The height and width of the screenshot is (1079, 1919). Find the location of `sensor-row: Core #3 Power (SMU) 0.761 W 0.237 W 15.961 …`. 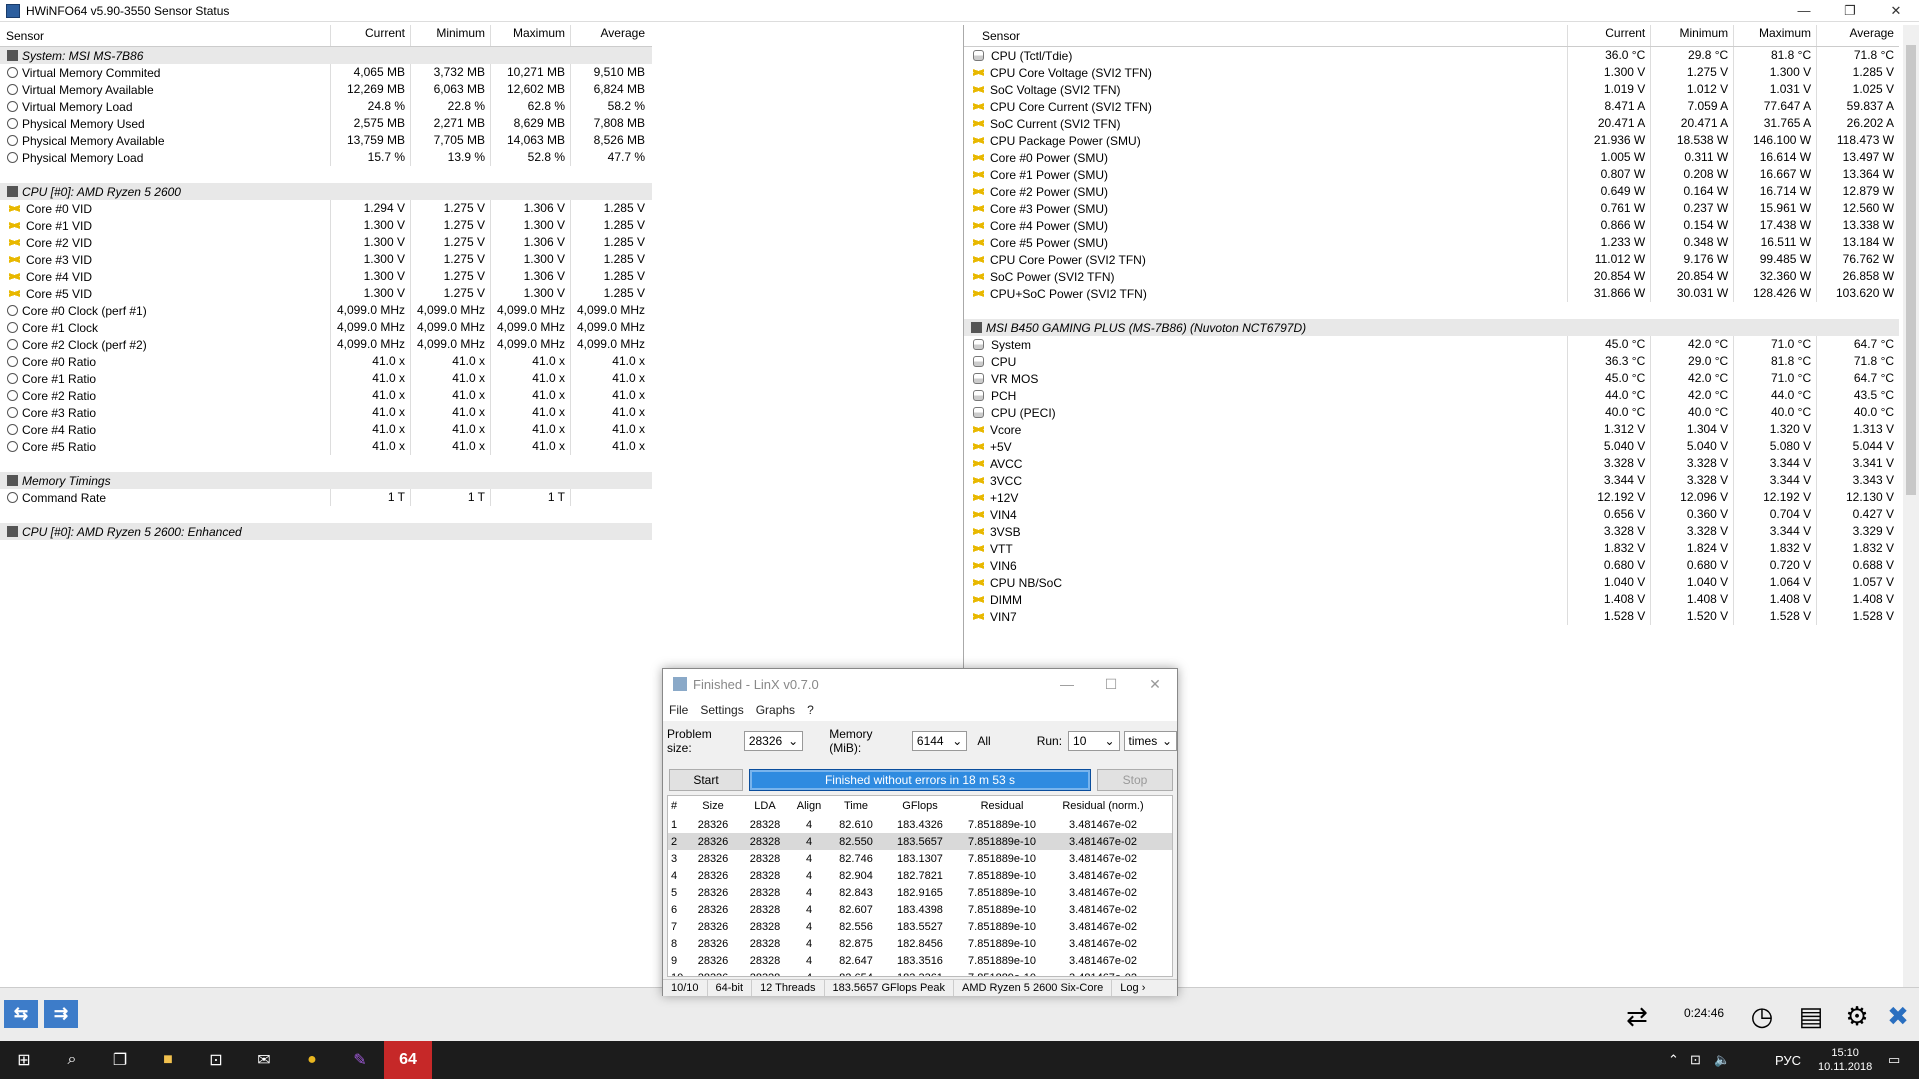

sensor-row: Core #3 Power (SMU) 0.761 W 0.237 W 15.961 … is located at coordinates (1431, 208).